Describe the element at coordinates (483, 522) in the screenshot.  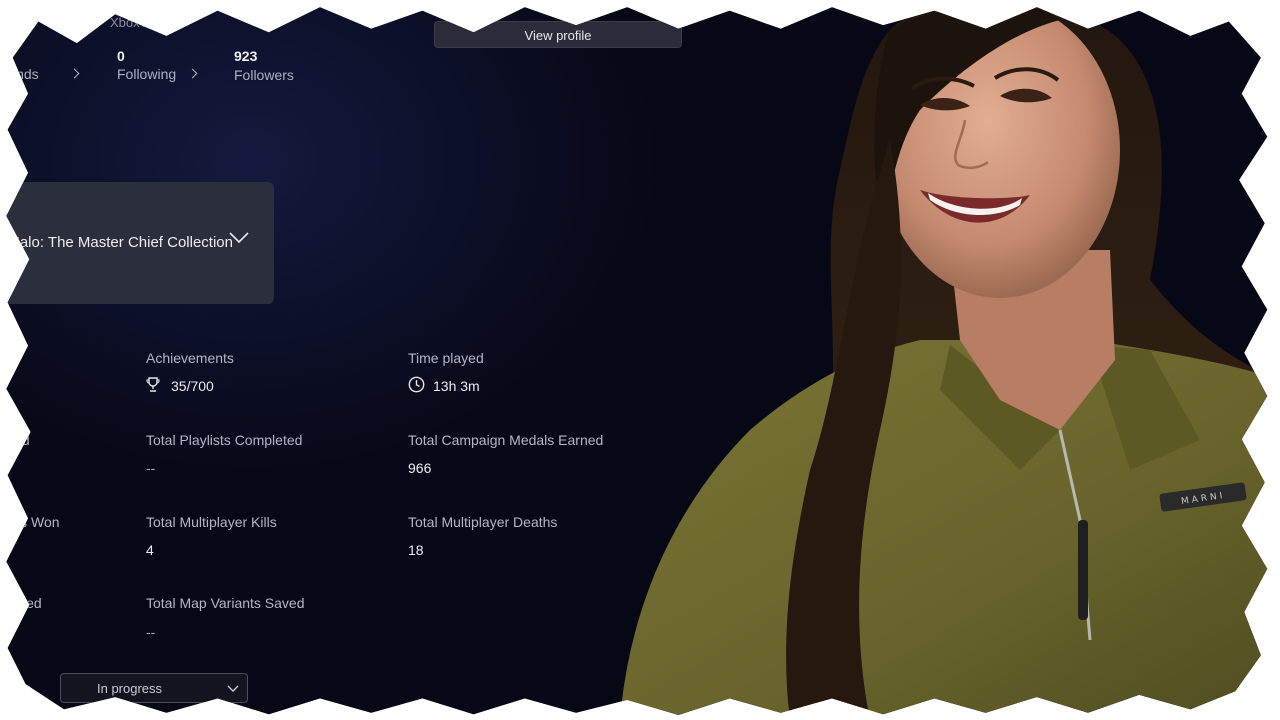
I see `multiplayer-deaths-label: Total Multiplayer Deaths` at that location.